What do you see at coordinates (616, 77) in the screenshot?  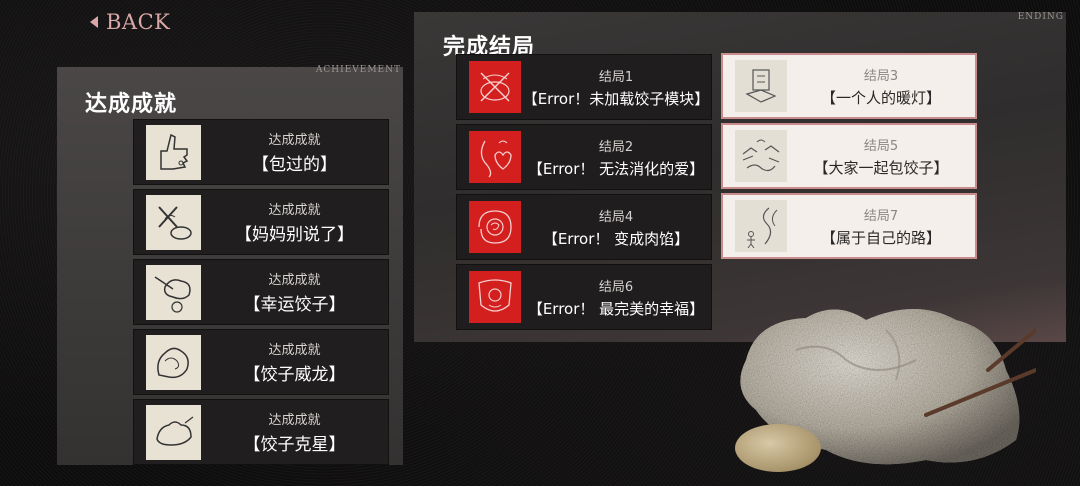 I see `ending-subtitle: 结局1` at bounding box center [616, 77].